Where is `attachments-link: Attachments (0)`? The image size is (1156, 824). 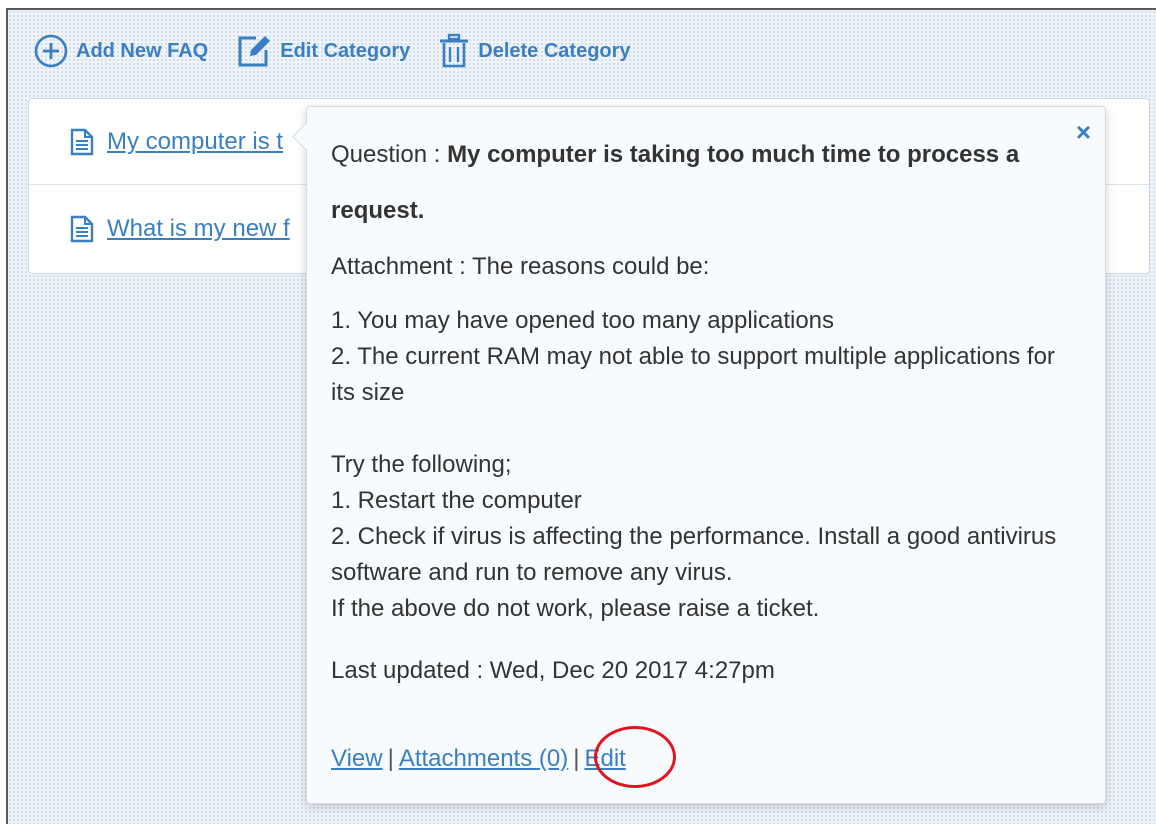
attachments-link: Attachments (0) is located at coordinates (483, 758).